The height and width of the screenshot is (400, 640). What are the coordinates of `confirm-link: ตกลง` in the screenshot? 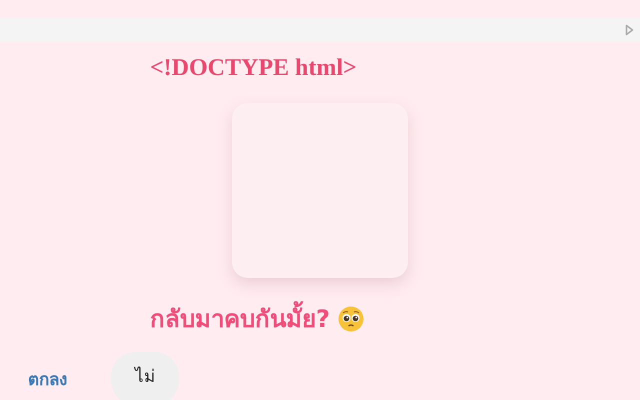 It's located at (47, 378).